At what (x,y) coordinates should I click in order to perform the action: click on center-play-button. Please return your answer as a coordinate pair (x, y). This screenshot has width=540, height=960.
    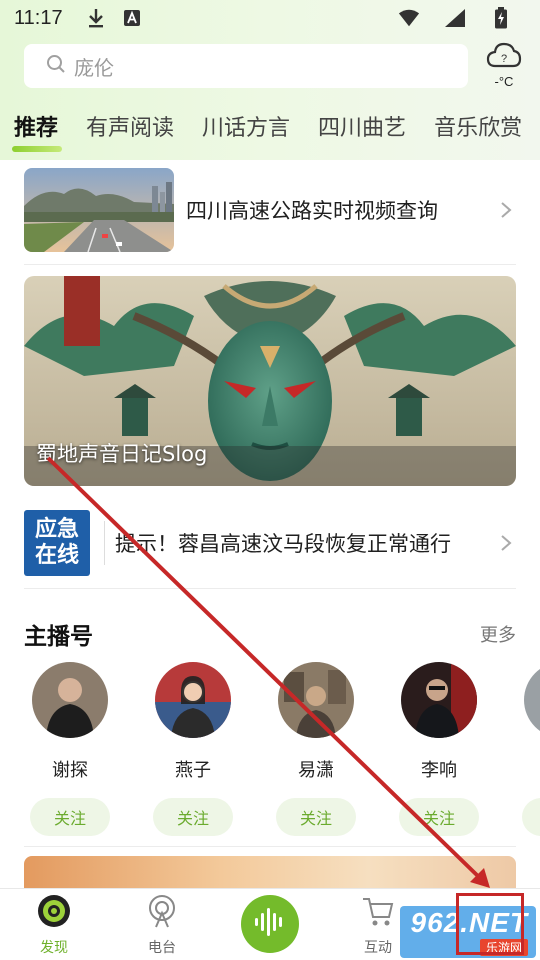
    Looking at the image, I should click on (270, 924).